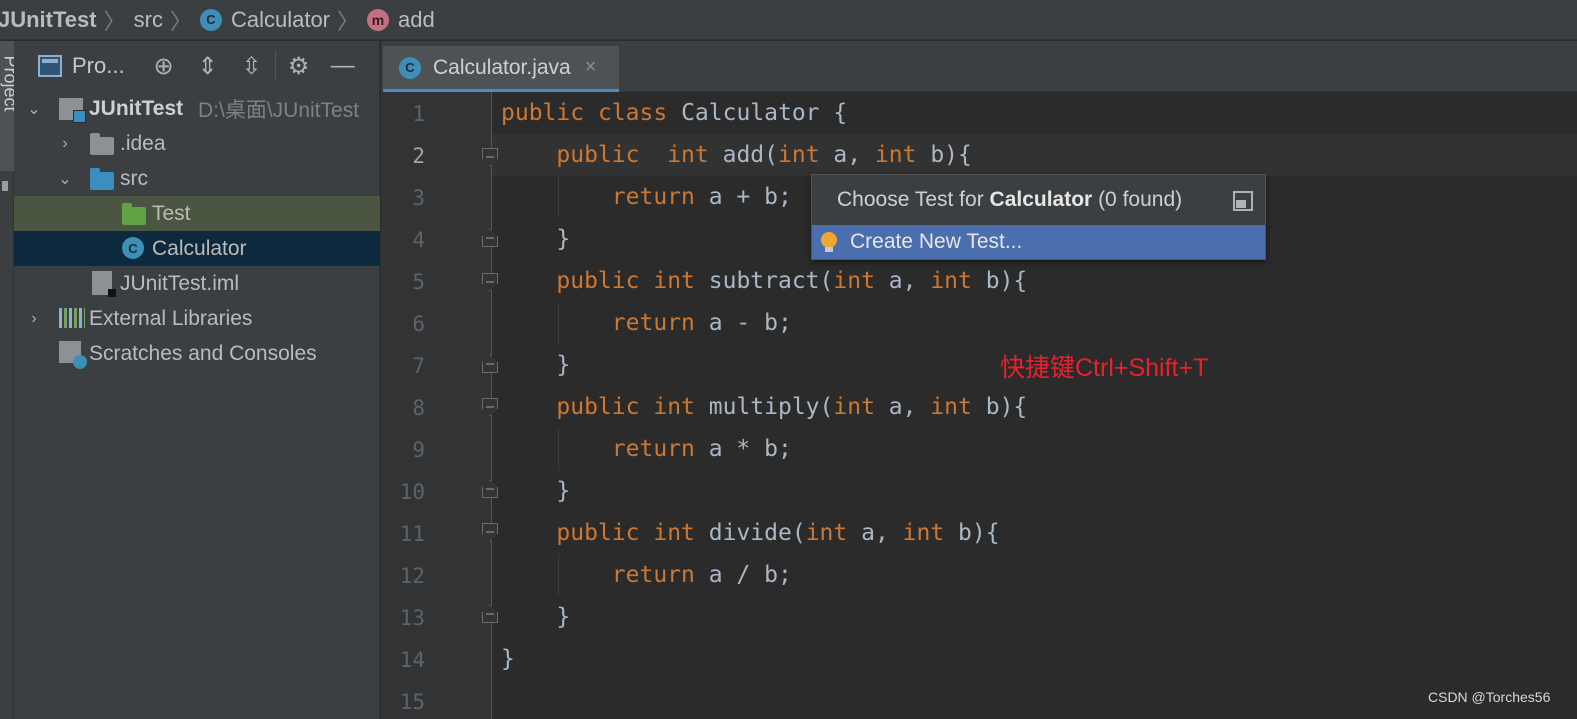 The height and width of the screenshot is (719, 1577). Describe the element at coordinates (743, 575) in the screenshot. I see `code-token: a / b;` at that location.